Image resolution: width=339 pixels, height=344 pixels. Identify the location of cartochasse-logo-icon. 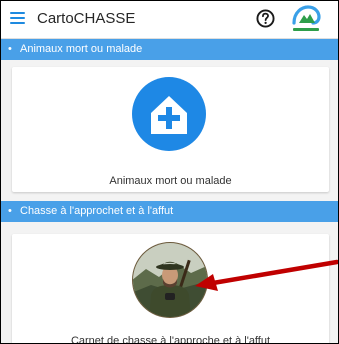
(306, 19).